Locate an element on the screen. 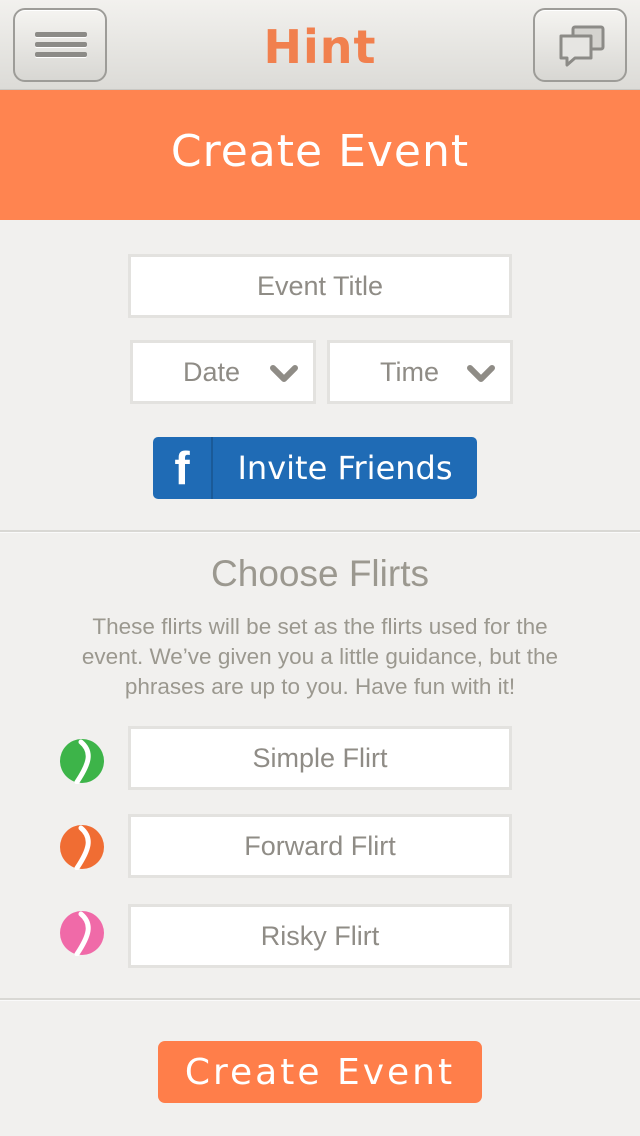 The width and height of the screenshot is (640, 1136). facebook-icon: f is located at coordinates (183, 468).